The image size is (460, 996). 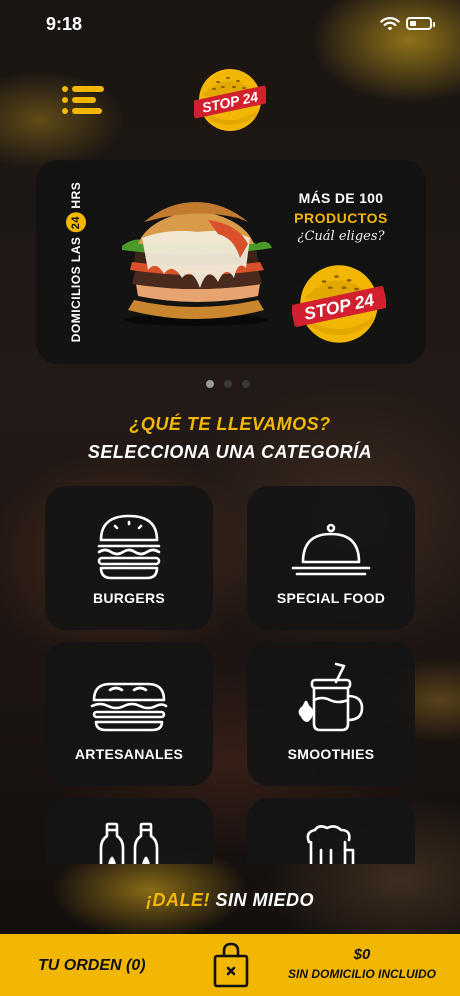 What do you see at coordinates (230, 25) in the screenshot?
I see `status-bar: 9:18` at bounding box center [230, 25].